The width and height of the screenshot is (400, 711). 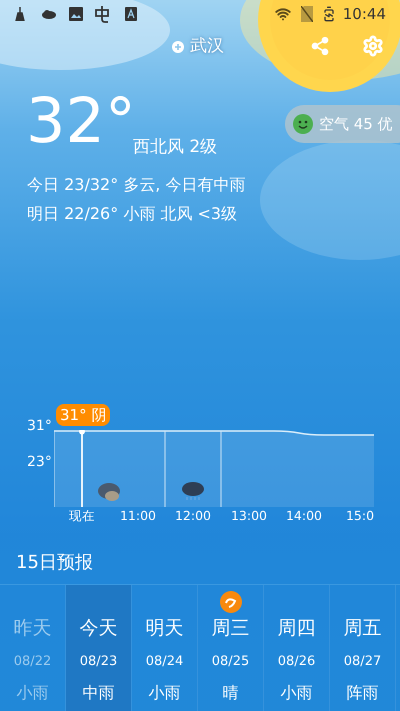 I want to click on day-column: 周三 08/25 晴, so click(x=231, y=648).